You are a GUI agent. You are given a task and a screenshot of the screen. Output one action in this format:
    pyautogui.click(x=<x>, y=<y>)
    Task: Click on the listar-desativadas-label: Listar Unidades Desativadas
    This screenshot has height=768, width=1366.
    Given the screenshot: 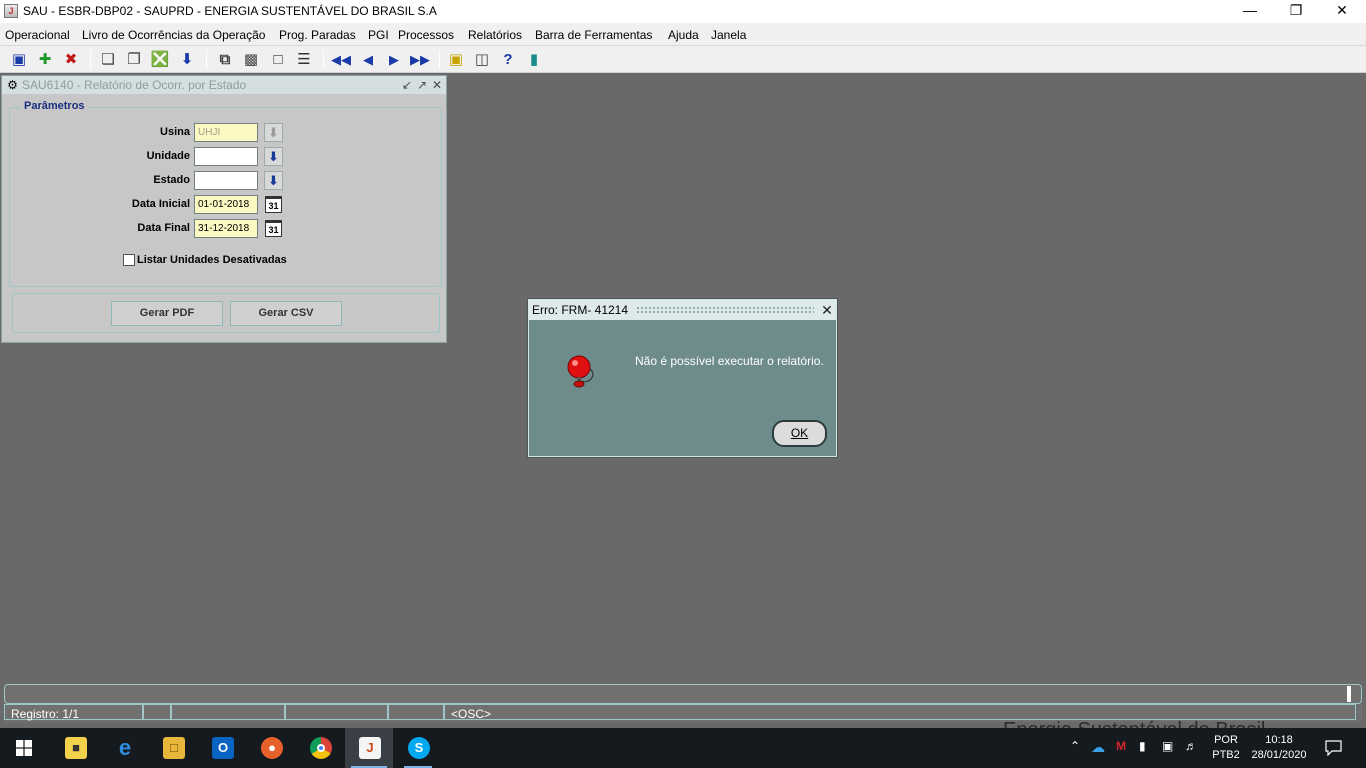 What is the action you would take?
    pyautogui.click(x=212, y=260)
    